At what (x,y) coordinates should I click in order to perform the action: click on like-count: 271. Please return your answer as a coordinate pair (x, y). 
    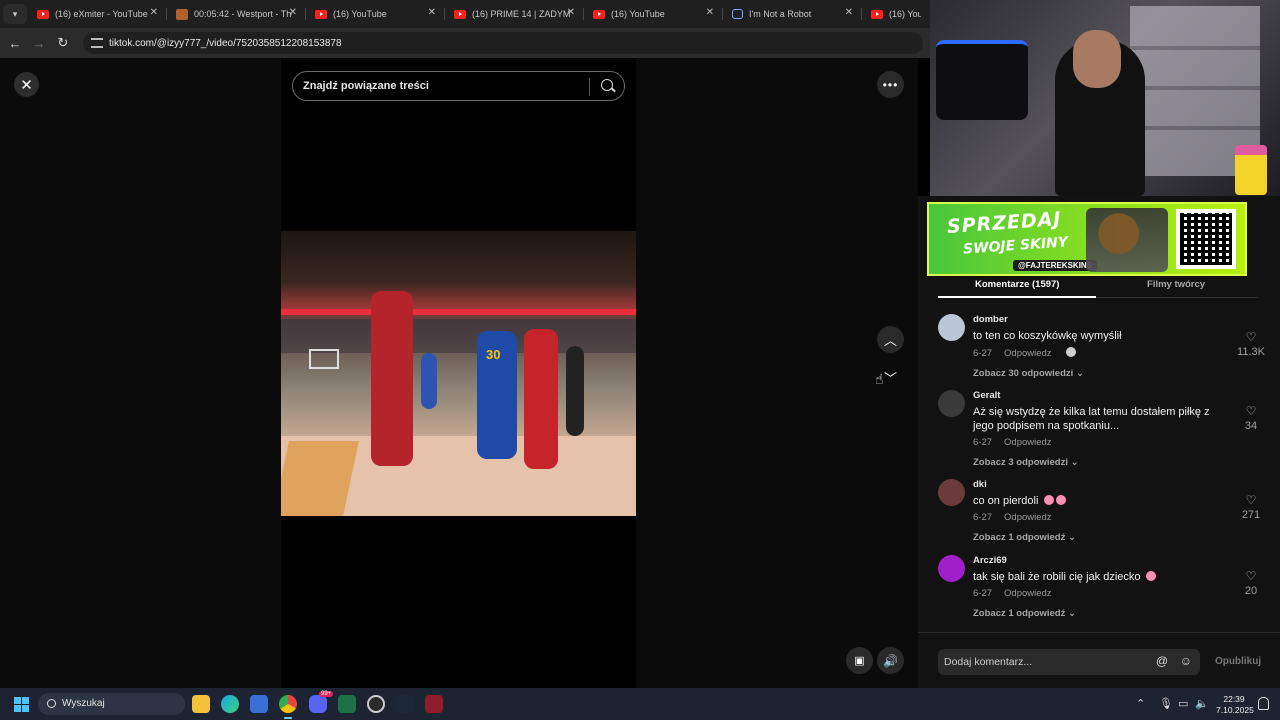
    Looking at the image, I should click on (1251, 515).